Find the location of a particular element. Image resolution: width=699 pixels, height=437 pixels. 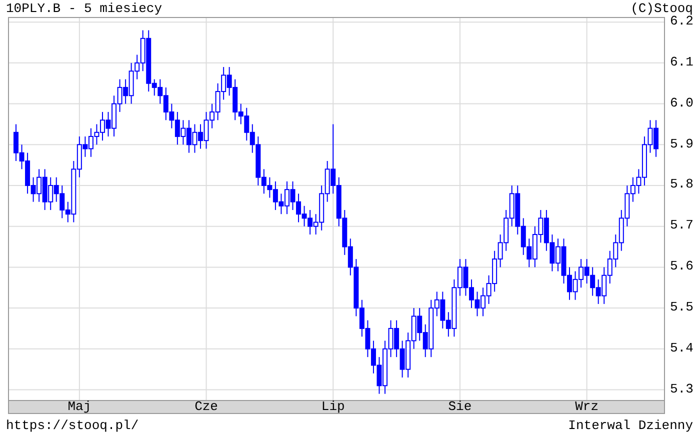

x-axis-label: Sie is located at coordinates (460, 406).